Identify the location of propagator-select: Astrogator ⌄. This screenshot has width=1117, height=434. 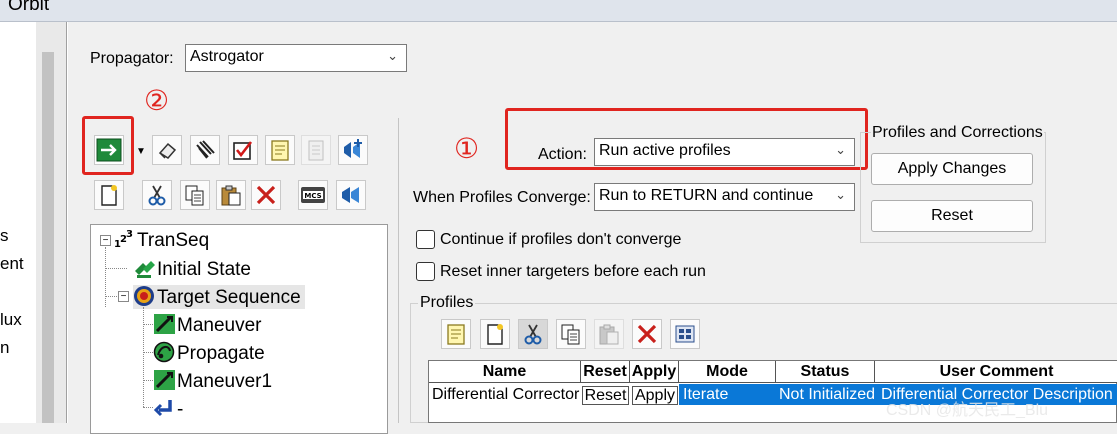
(296, 58).